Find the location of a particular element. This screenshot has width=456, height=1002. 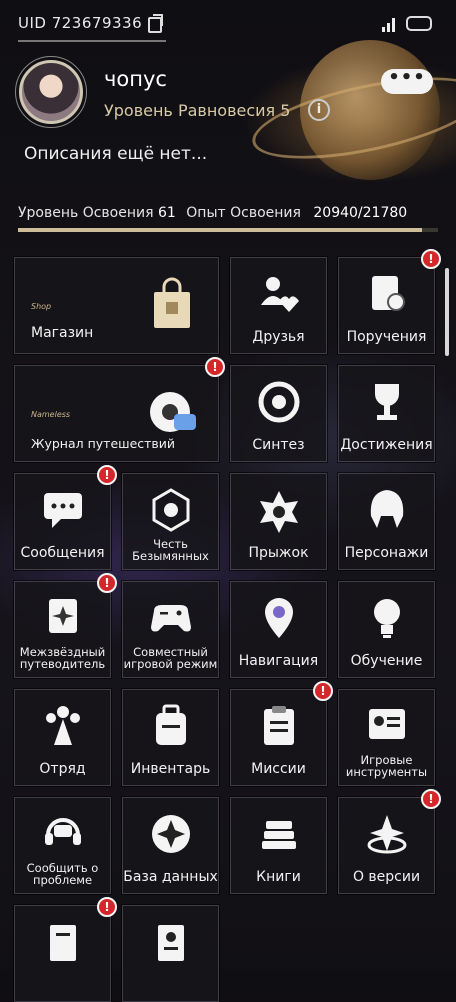

friends-icon is located at coordinates (279, 294).